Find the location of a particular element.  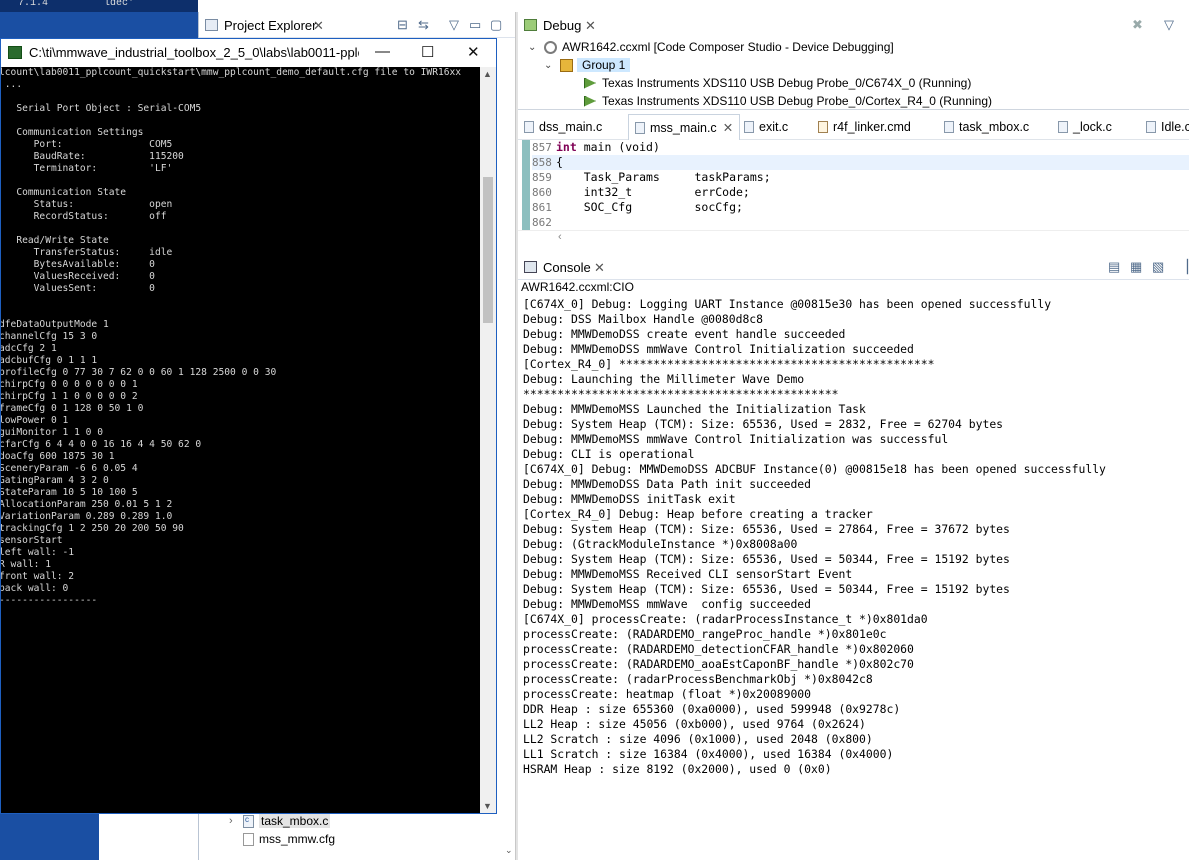

code-text: SOC_Cfg socCfg; is located at coordinates (649, 207).